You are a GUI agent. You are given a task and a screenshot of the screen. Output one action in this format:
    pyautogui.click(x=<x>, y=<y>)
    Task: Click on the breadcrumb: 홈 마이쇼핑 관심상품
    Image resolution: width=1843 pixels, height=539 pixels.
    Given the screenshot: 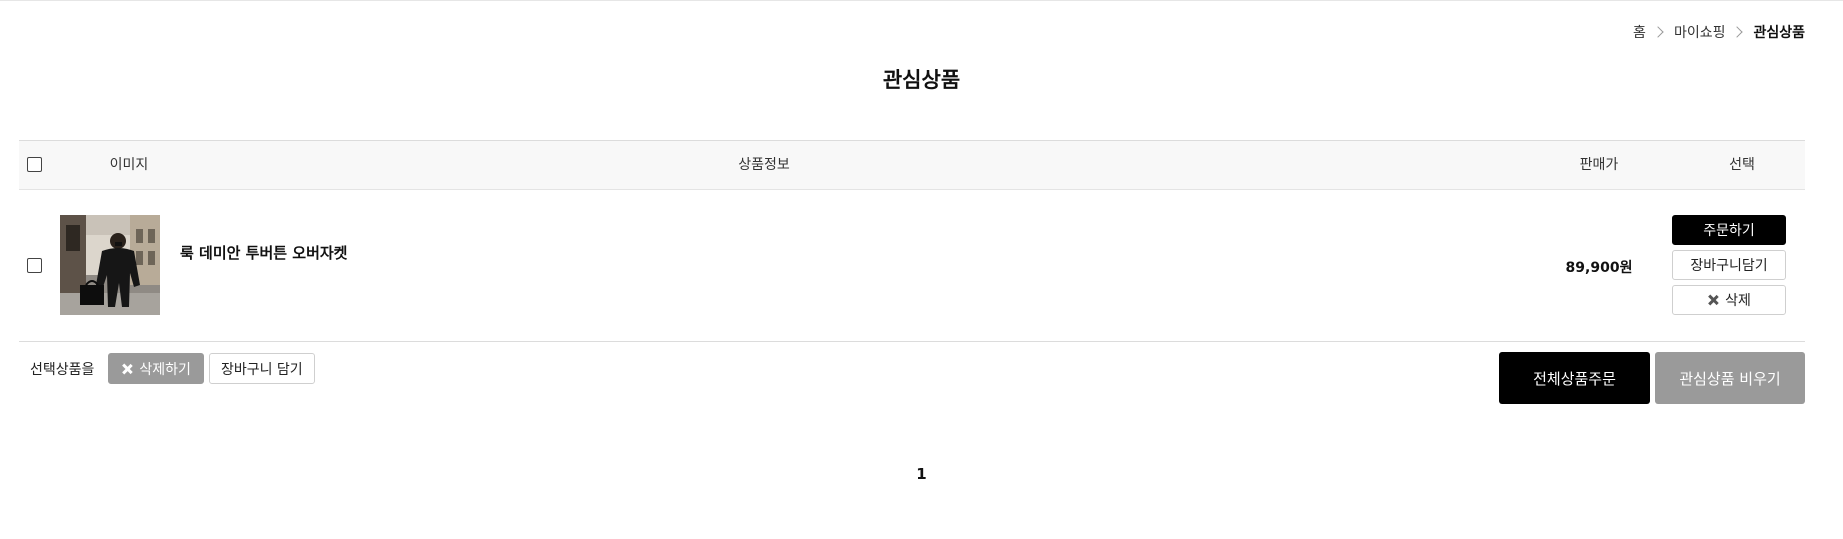 What is the action you would take?
    pyautogui.click(x=1719, y=32)
    